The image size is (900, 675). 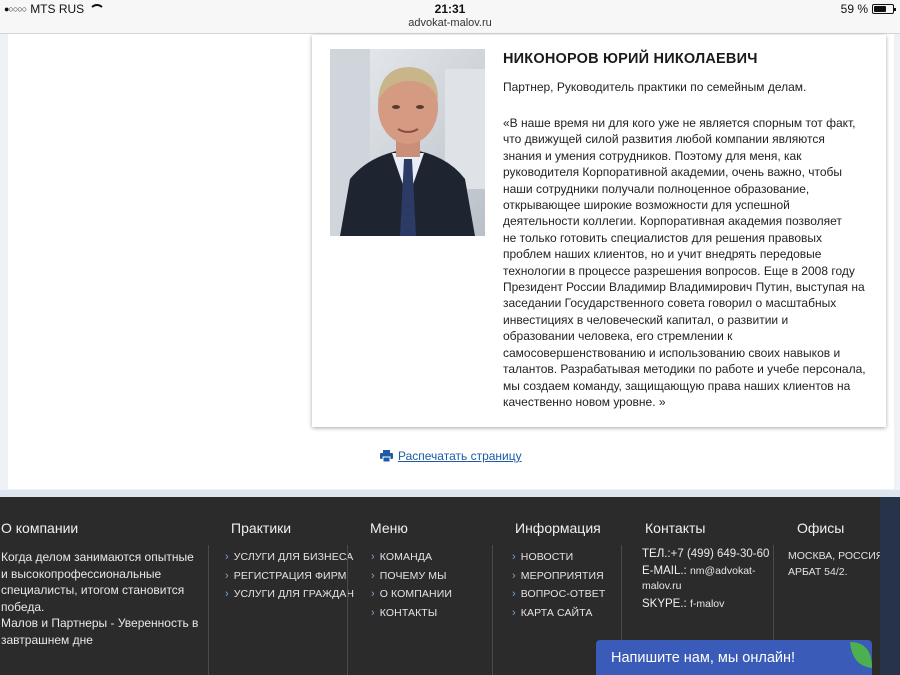 I want to click on portrait-image, so click(x=407, y=142).